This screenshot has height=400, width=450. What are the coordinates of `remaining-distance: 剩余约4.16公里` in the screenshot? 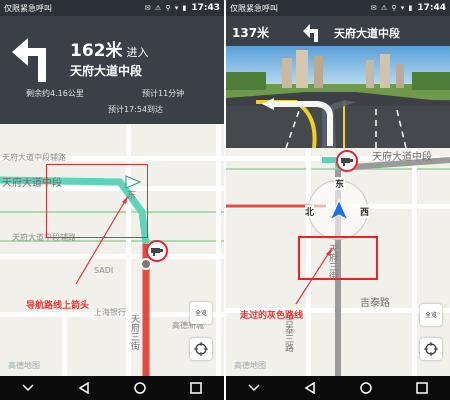 It's located at (55, 93).